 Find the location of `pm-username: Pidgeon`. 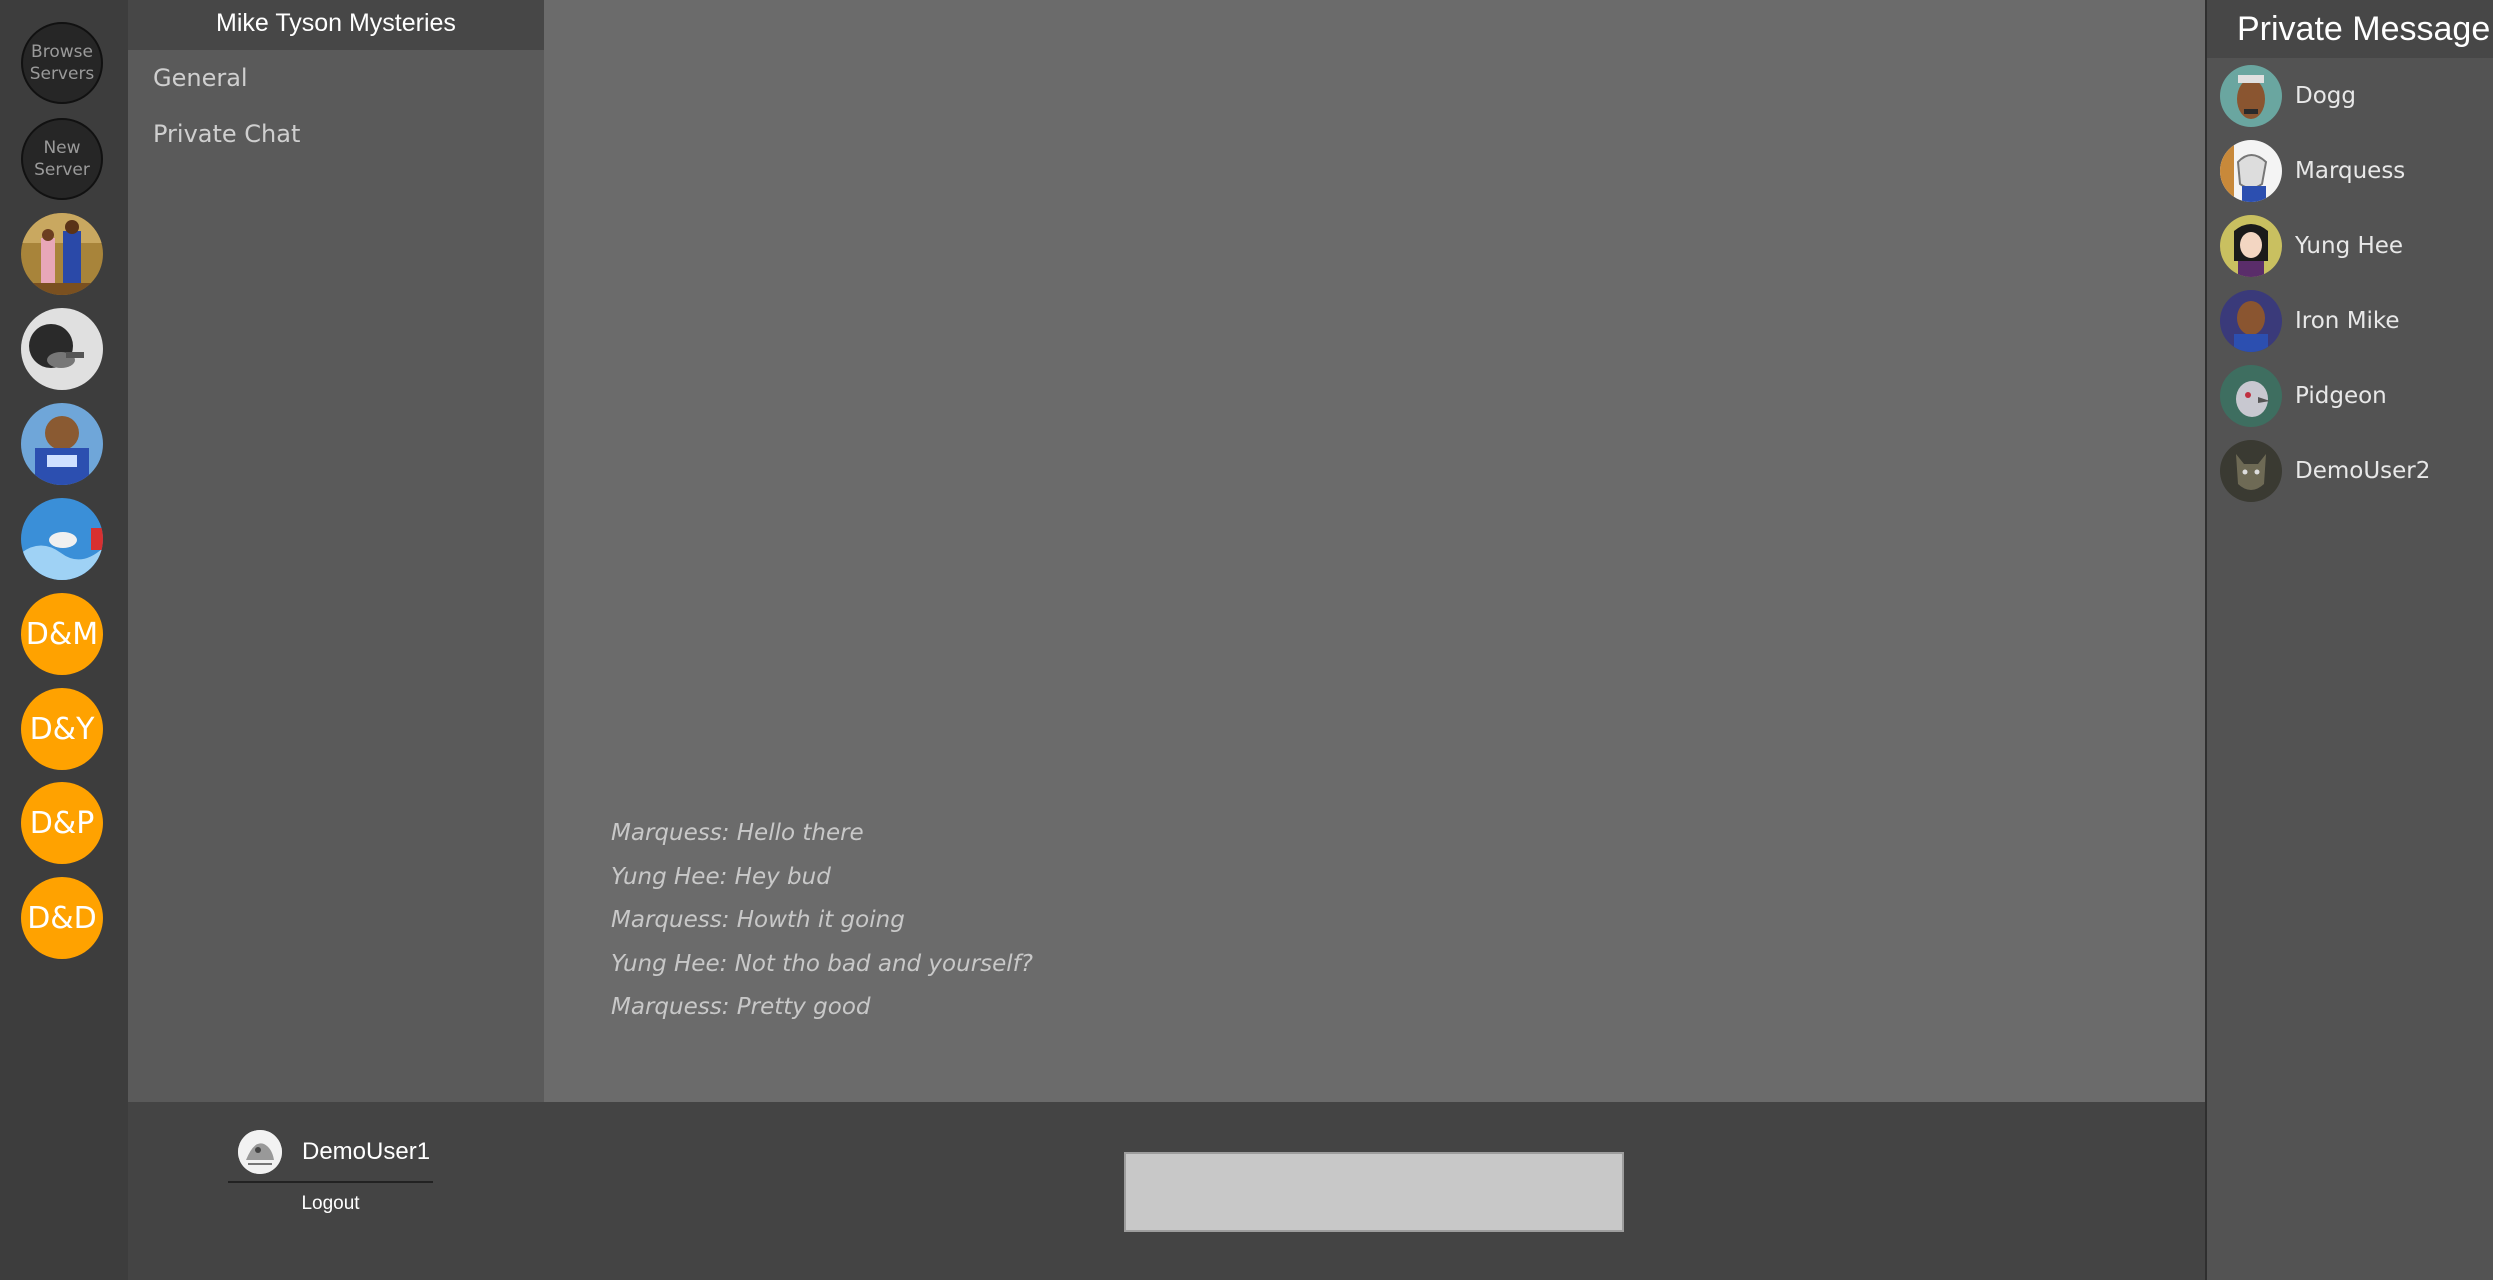

pm-username: Pidgeon is located at coordinates (2341, 395).